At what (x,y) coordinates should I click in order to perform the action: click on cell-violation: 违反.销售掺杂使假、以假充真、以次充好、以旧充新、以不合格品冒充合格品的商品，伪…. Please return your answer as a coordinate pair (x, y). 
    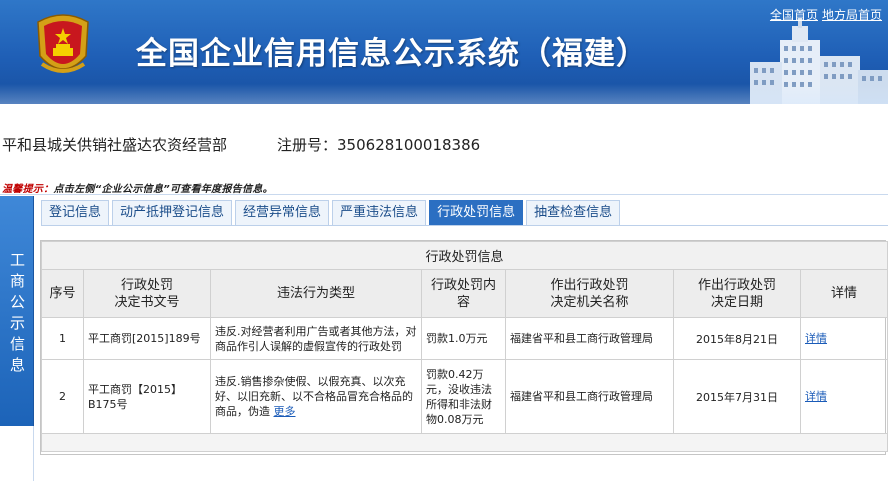
    Looking at the image, I should click on (316, 396).